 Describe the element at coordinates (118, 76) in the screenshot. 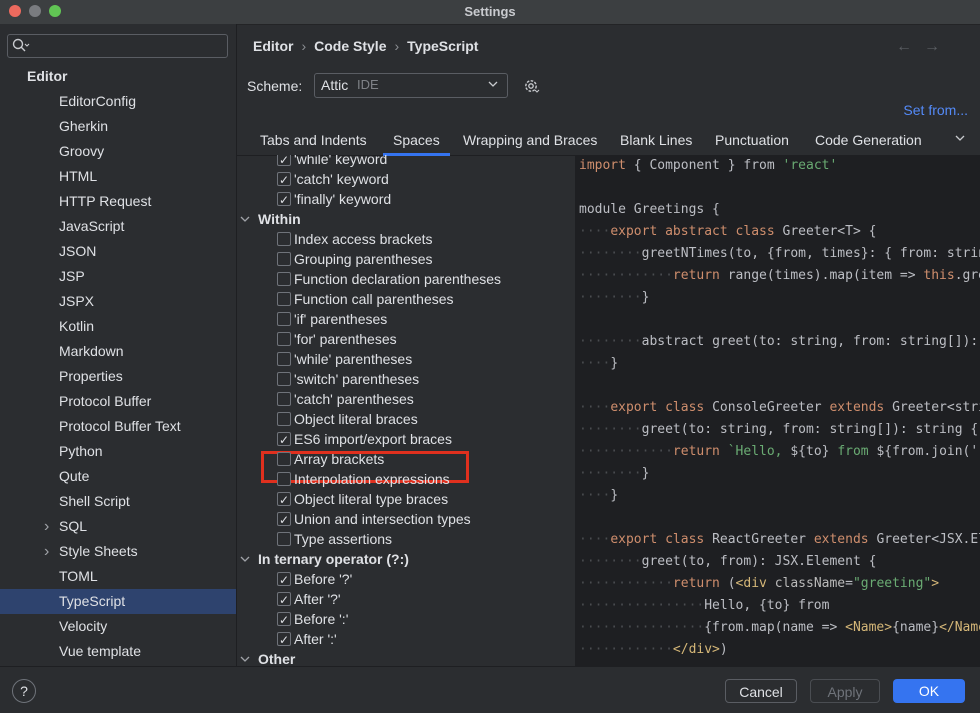

I see `sidebar-item-editor: Editor` at that location.